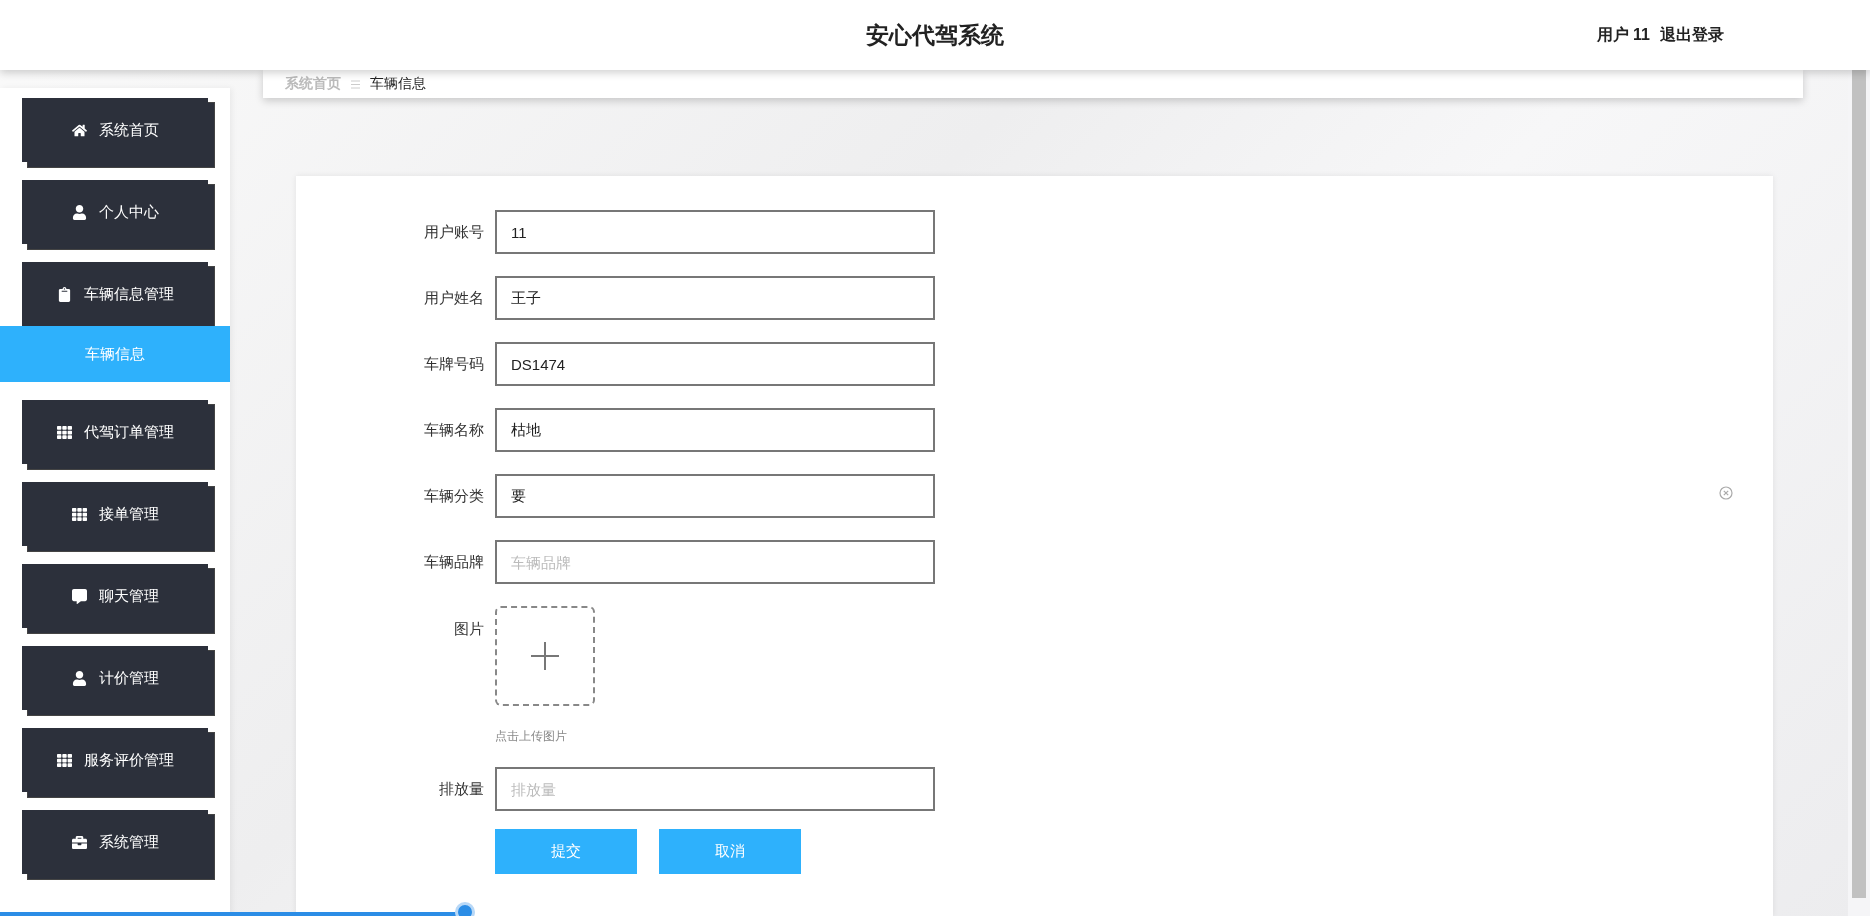 The width and height of the screenshot is (1870, 916). Describe the element at coordinates (79, 130) in the screenshot. I see `home-icon` at that location.